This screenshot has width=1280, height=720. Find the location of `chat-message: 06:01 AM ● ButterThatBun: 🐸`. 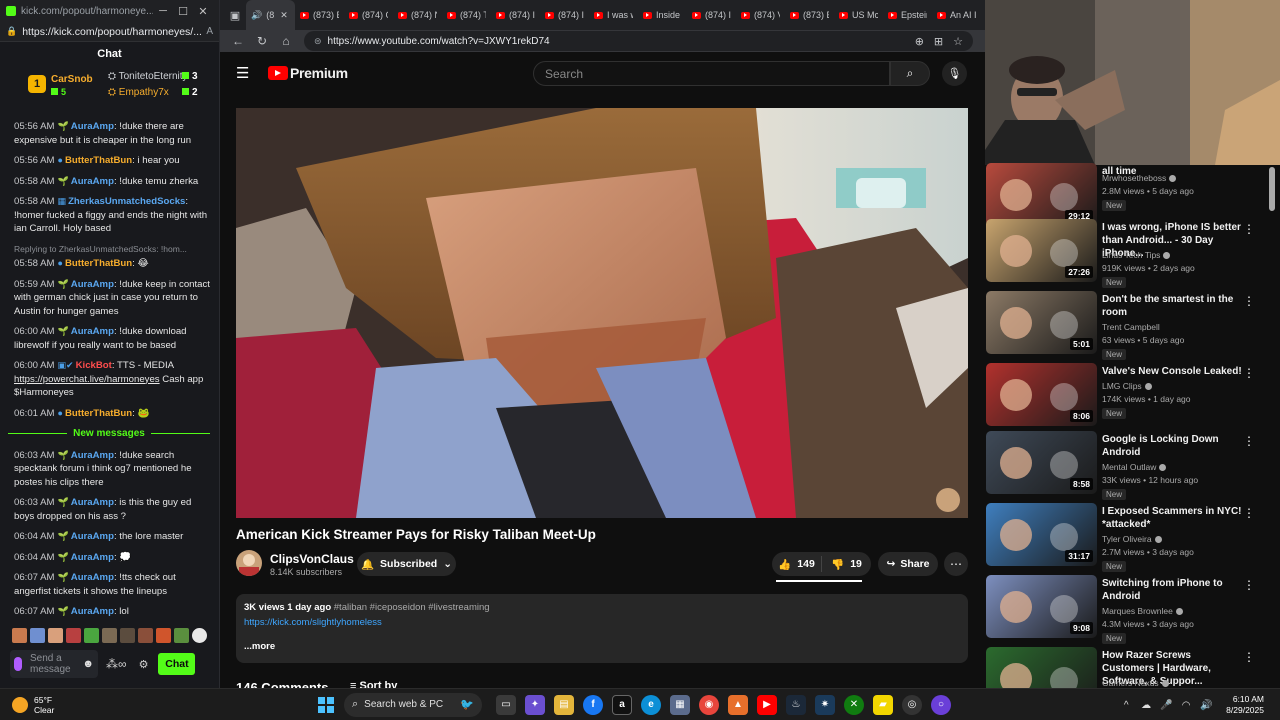

chat-message: 06:01 AM ● ButterThatBun: 🐸 is located at coordinates (112, 414).